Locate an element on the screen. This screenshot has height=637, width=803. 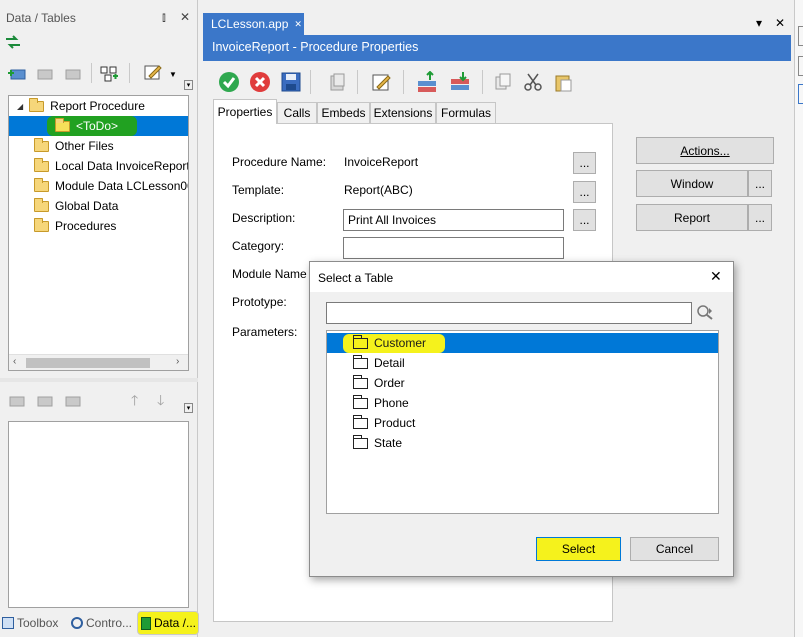
tree-item-global-data: Global Data is located at coordinates (76, 206).